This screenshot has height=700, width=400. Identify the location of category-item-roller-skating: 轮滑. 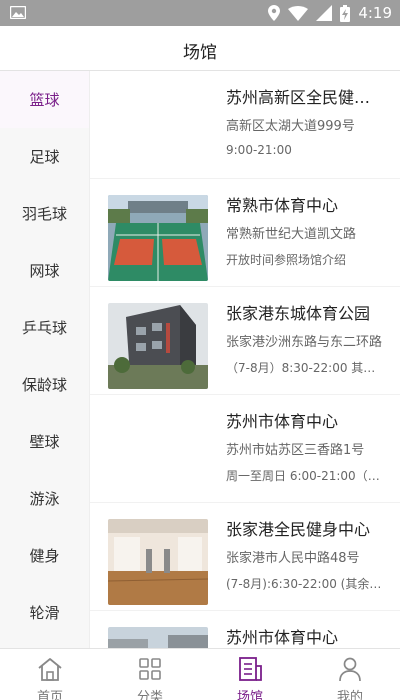
(44, 612).